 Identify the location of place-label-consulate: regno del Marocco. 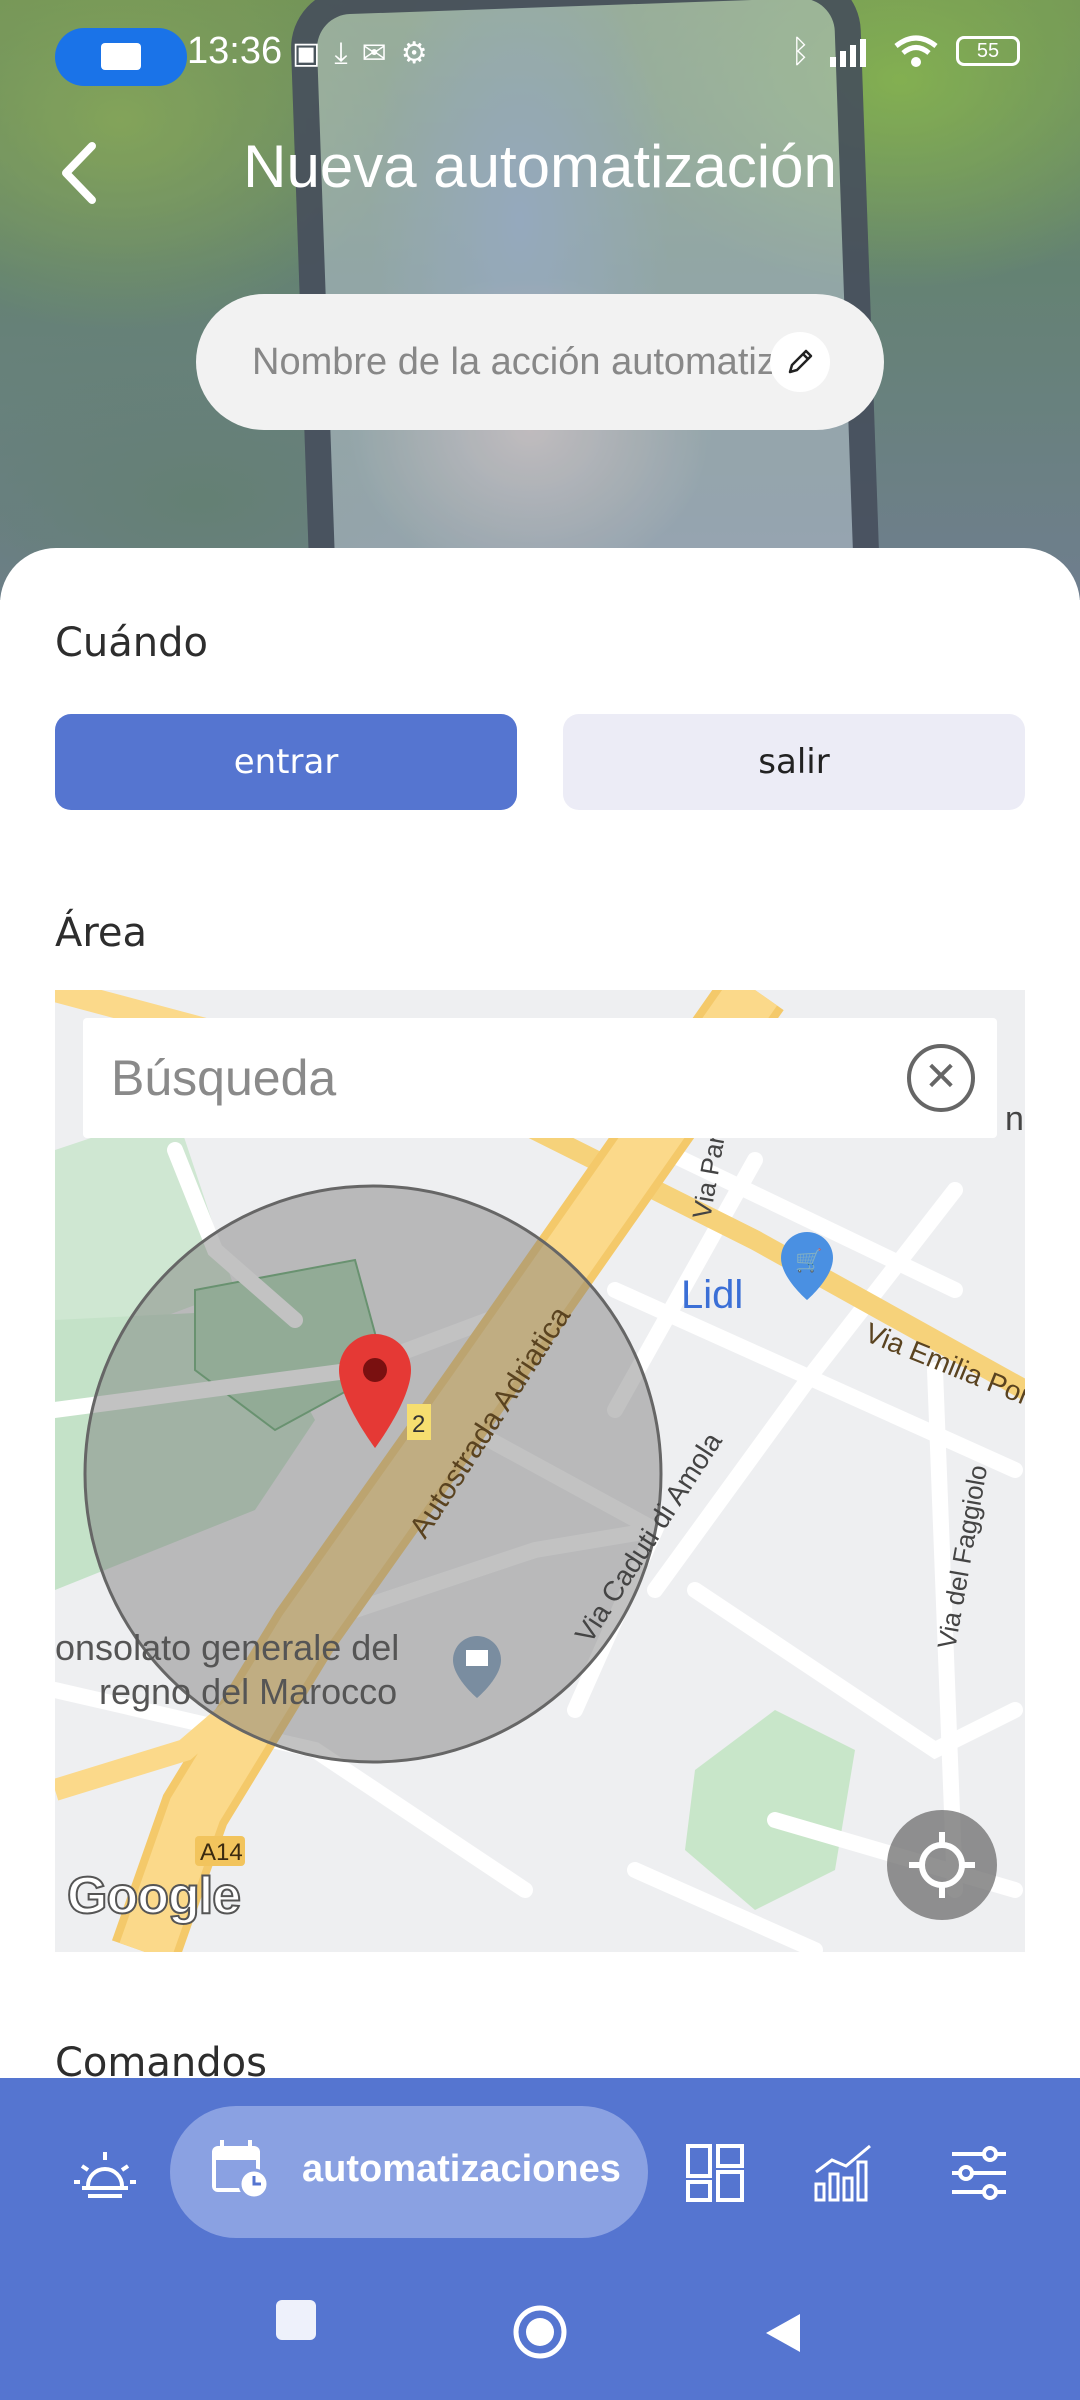
(248, 1691).